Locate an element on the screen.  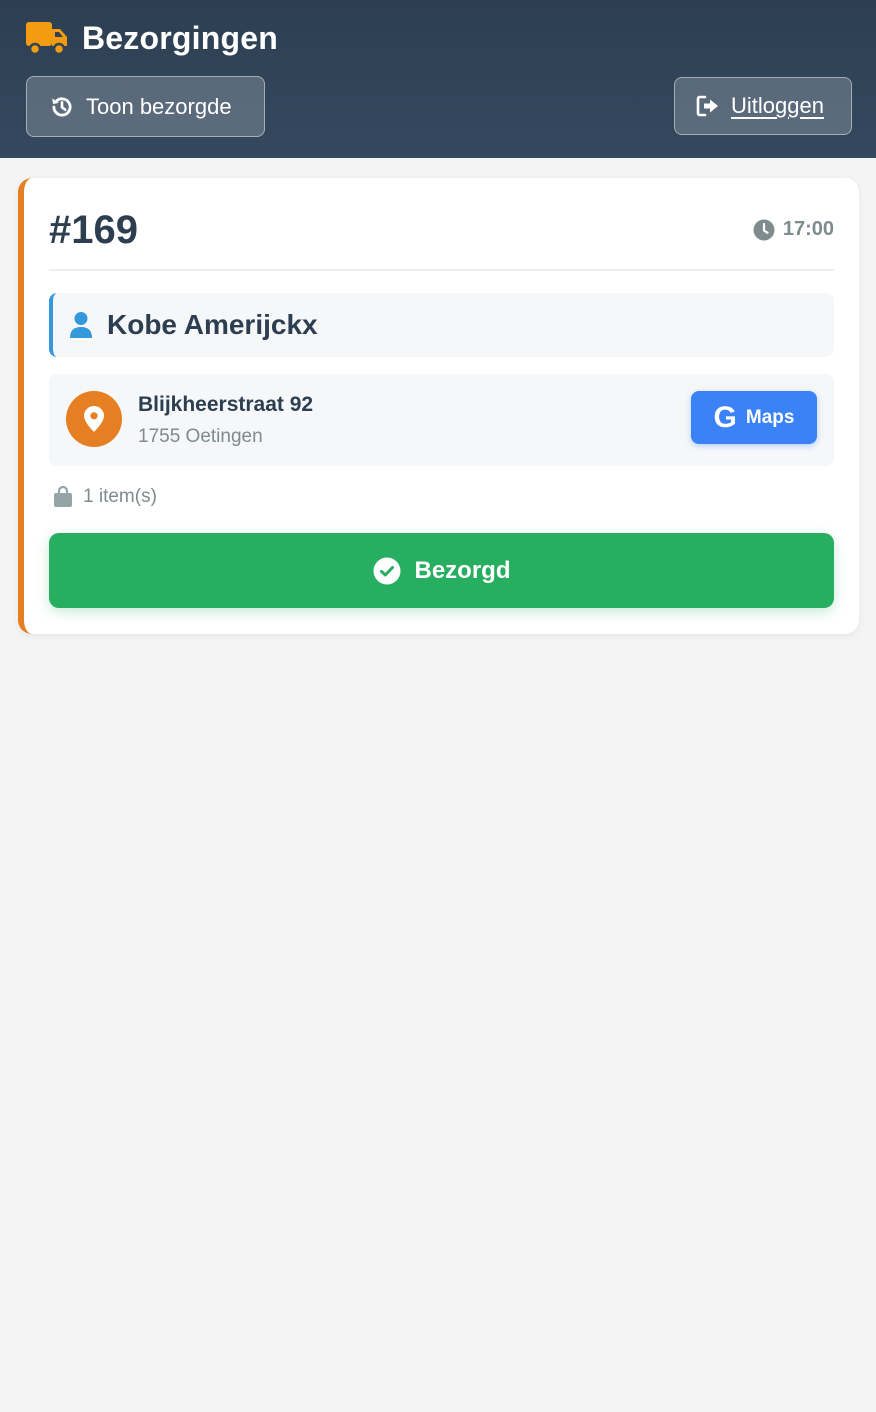
shopping-bag-icon is located at coordinates (63, 496).